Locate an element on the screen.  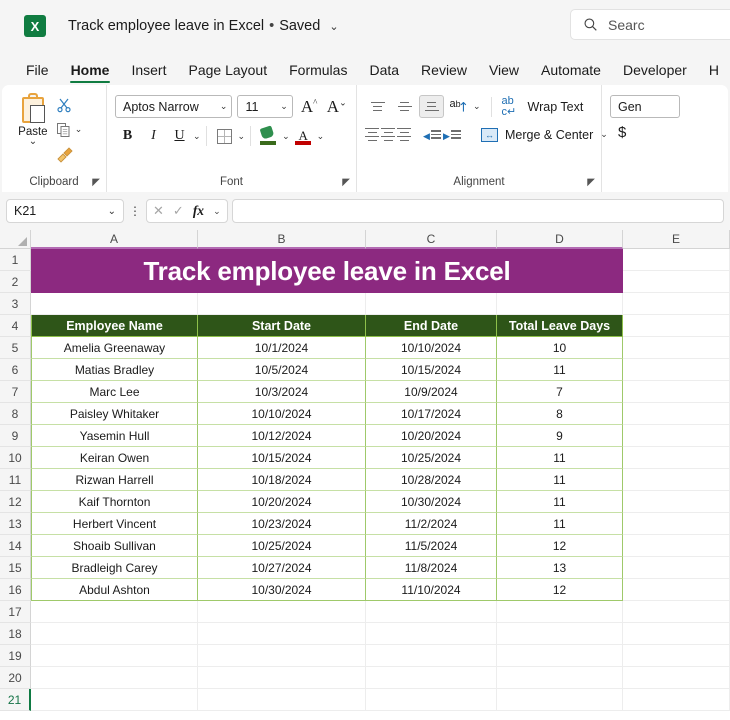
cell-end-date: 10/28/2024 is located at coordinates (431, 480).